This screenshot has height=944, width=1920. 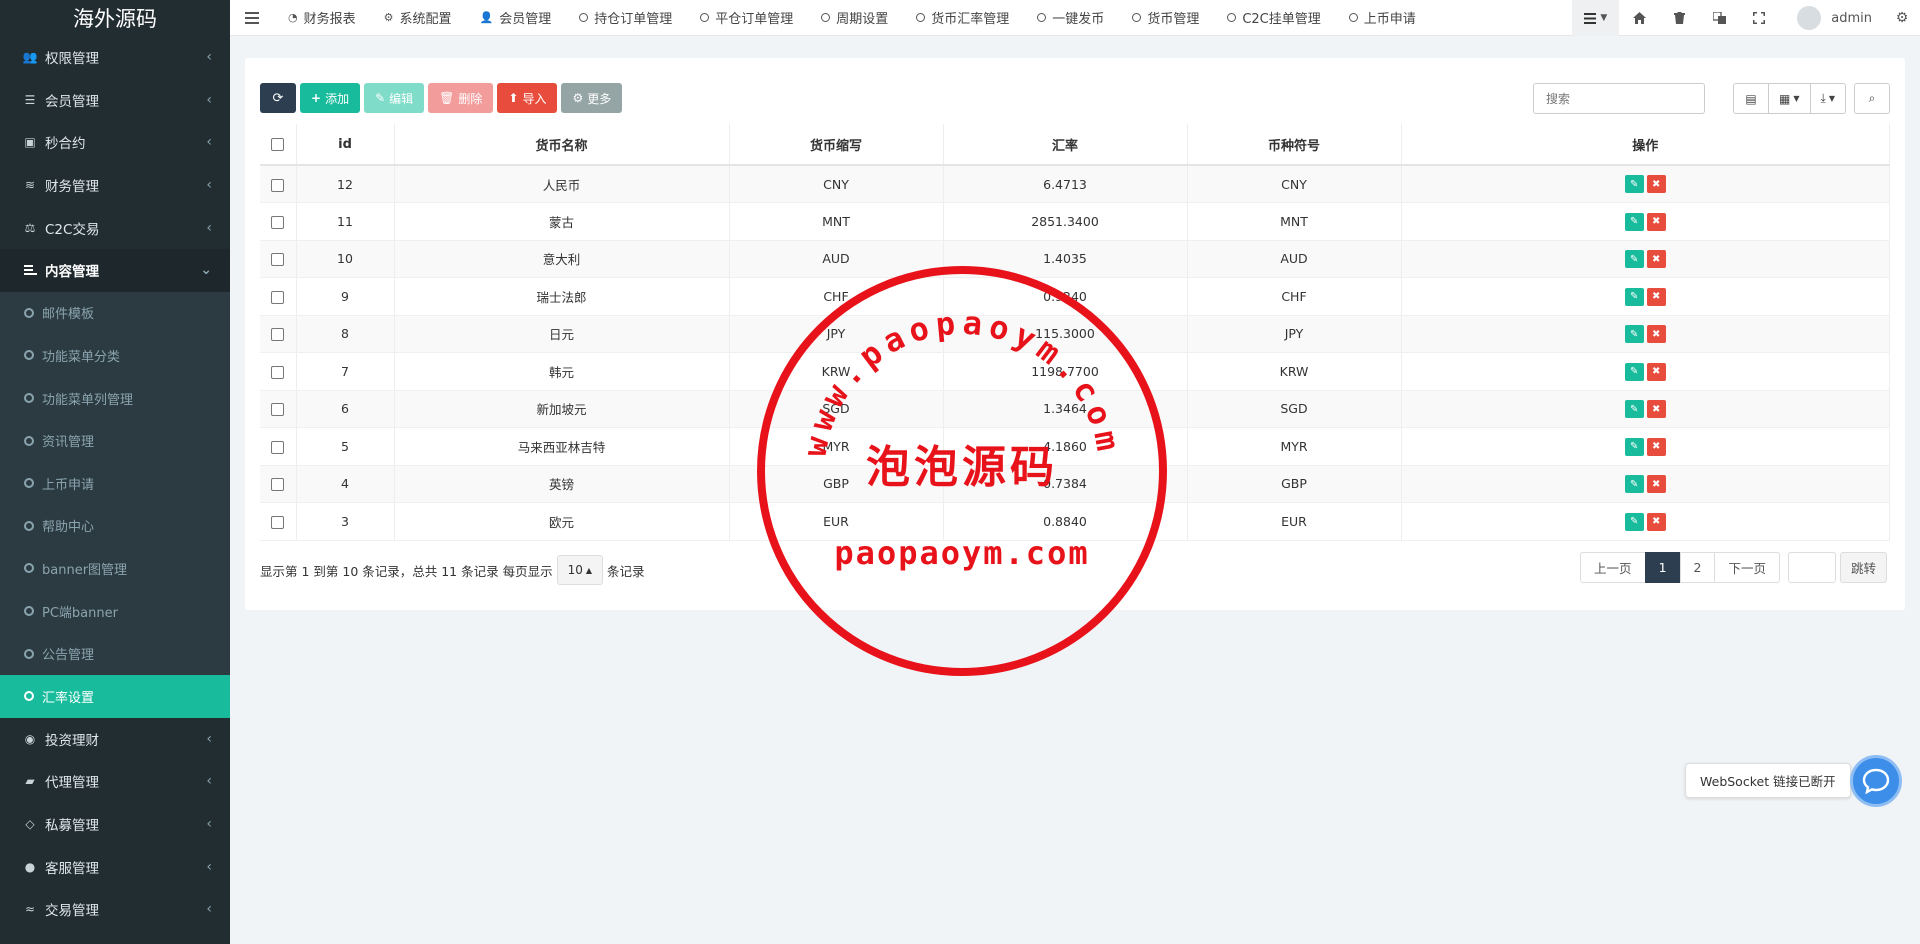 What do you see at coordinates (1075, 334) in the screenshot?
I see `table-row: 8 日元 JPY 115.3000 JPY ✎ ✖` at bounding box center [1075, 334].